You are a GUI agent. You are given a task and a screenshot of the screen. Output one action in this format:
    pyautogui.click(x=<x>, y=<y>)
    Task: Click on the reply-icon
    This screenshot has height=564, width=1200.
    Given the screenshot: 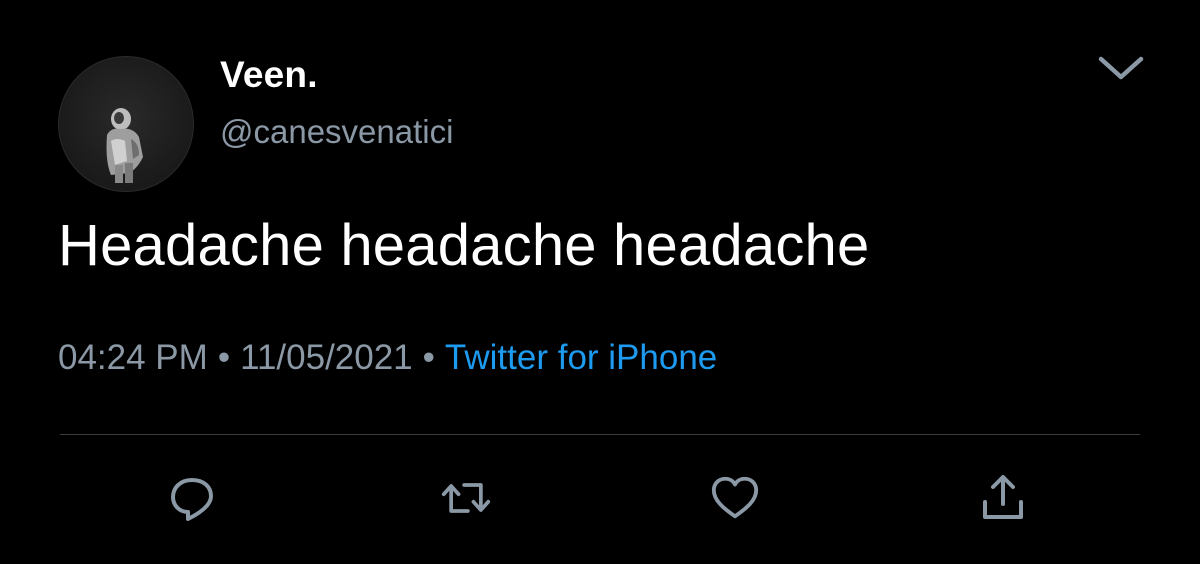 What is the action you would take?
    pyautogui.click(x=192, y=499)
    